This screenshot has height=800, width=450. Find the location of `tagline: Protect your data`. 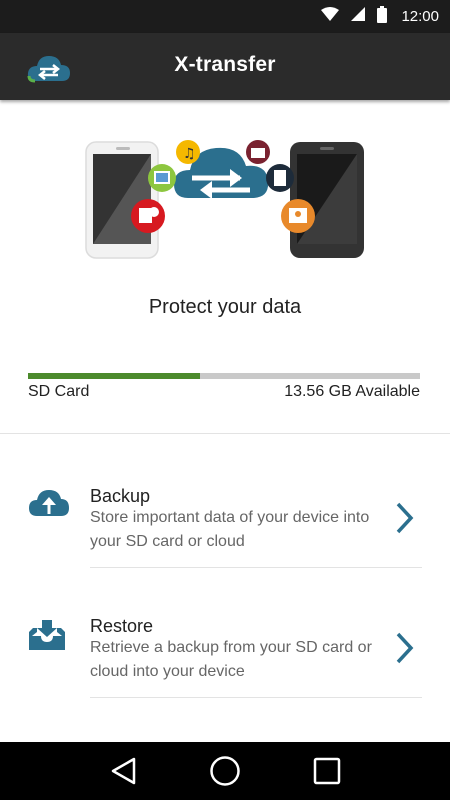

tagline: Protect your data is located at coordinates (225, 307).